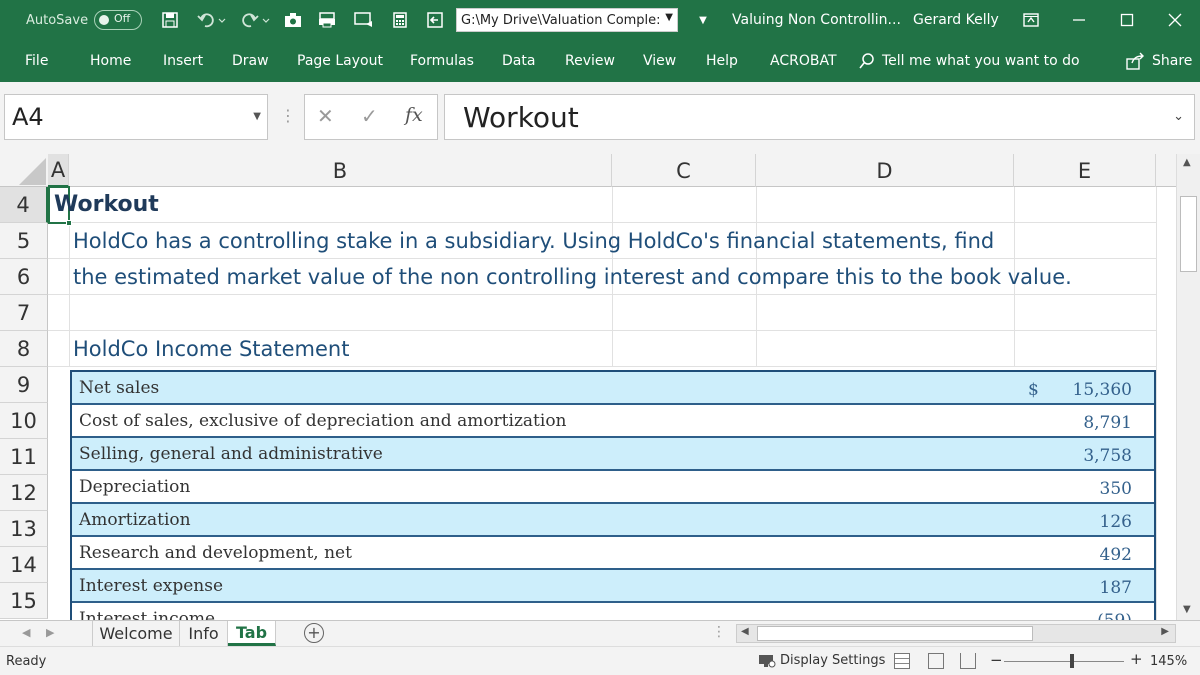 This screenshot has width=1200, height=675. I want to click on row-header-14: 14, so click(24, 565).